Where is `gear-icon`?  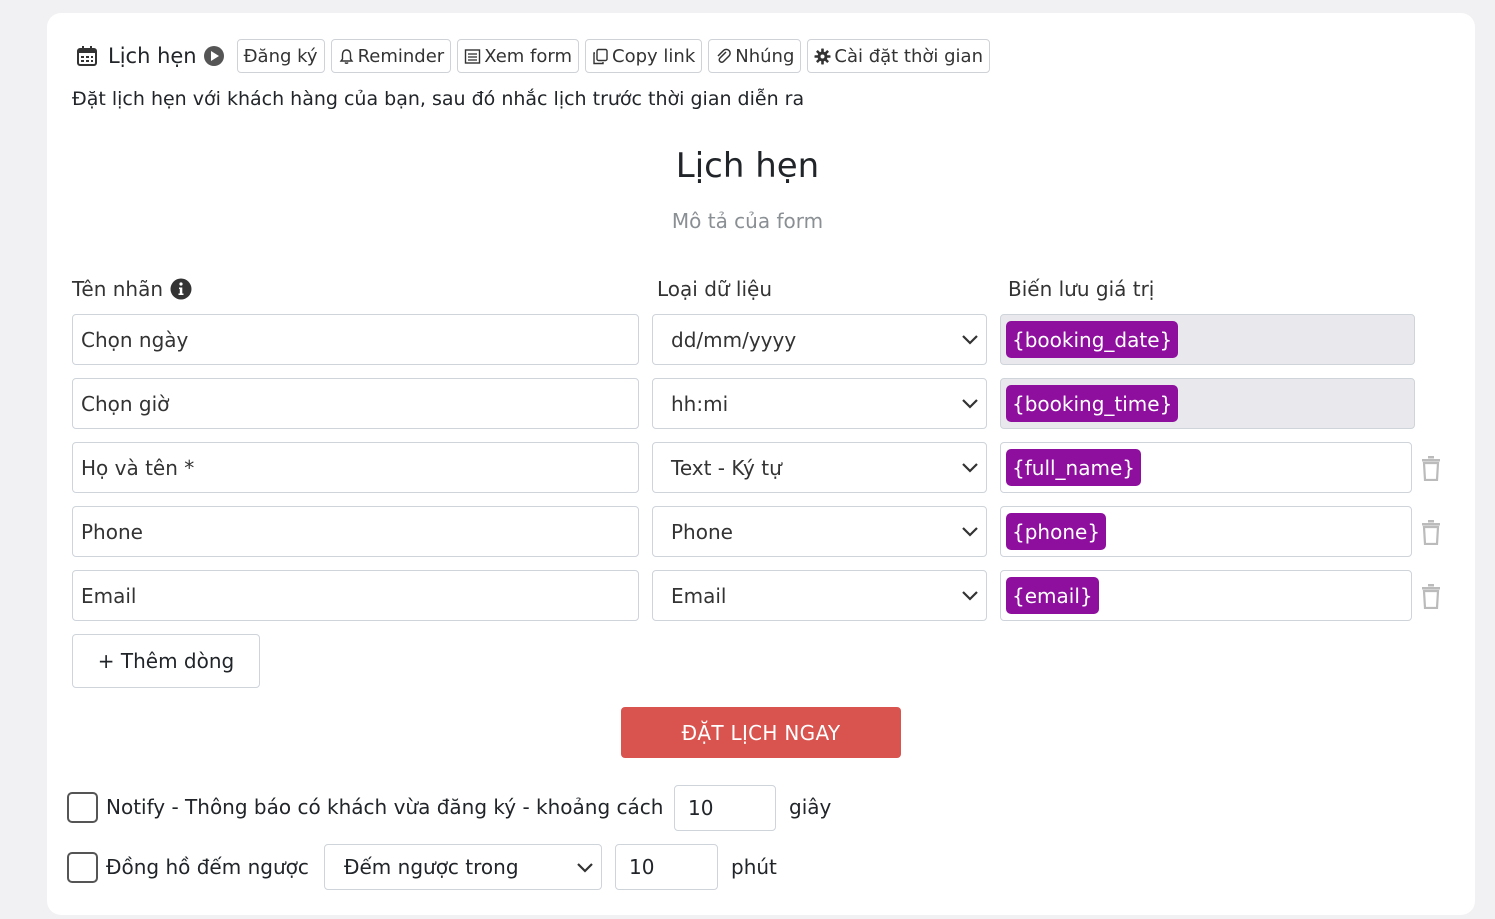
gear-icon is located at coordinates (822, 56).